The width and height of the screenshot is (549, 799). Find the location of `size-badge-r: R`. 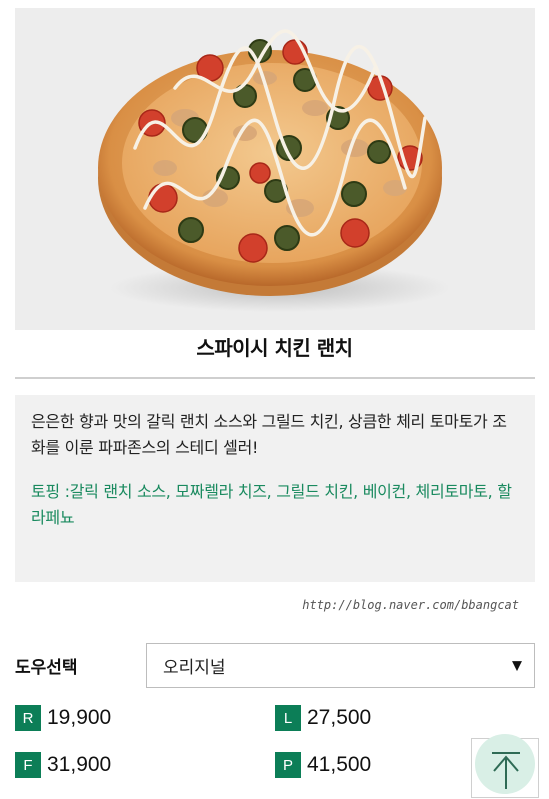

size-badge-r: R is located at coordinates (28, 718).